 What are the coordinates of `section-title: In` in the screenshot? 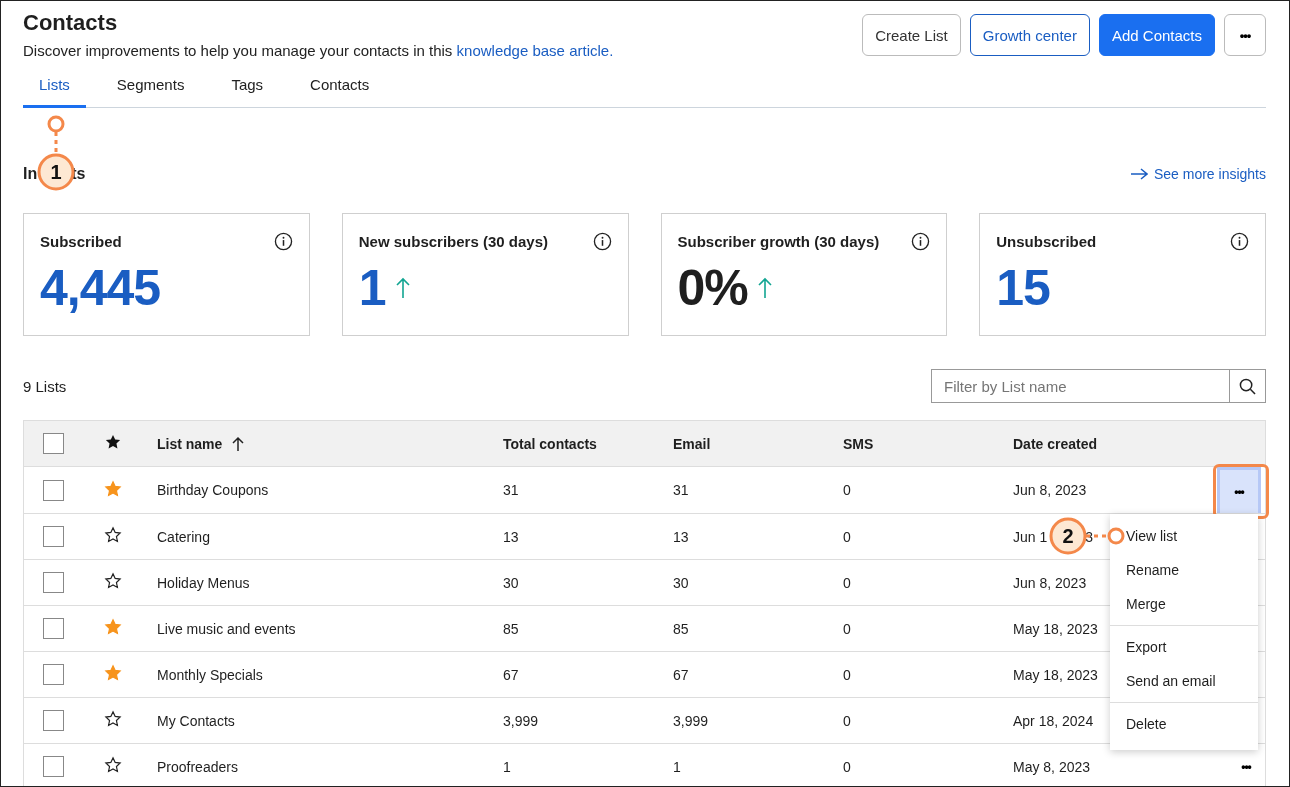 It's located at (30, 174).